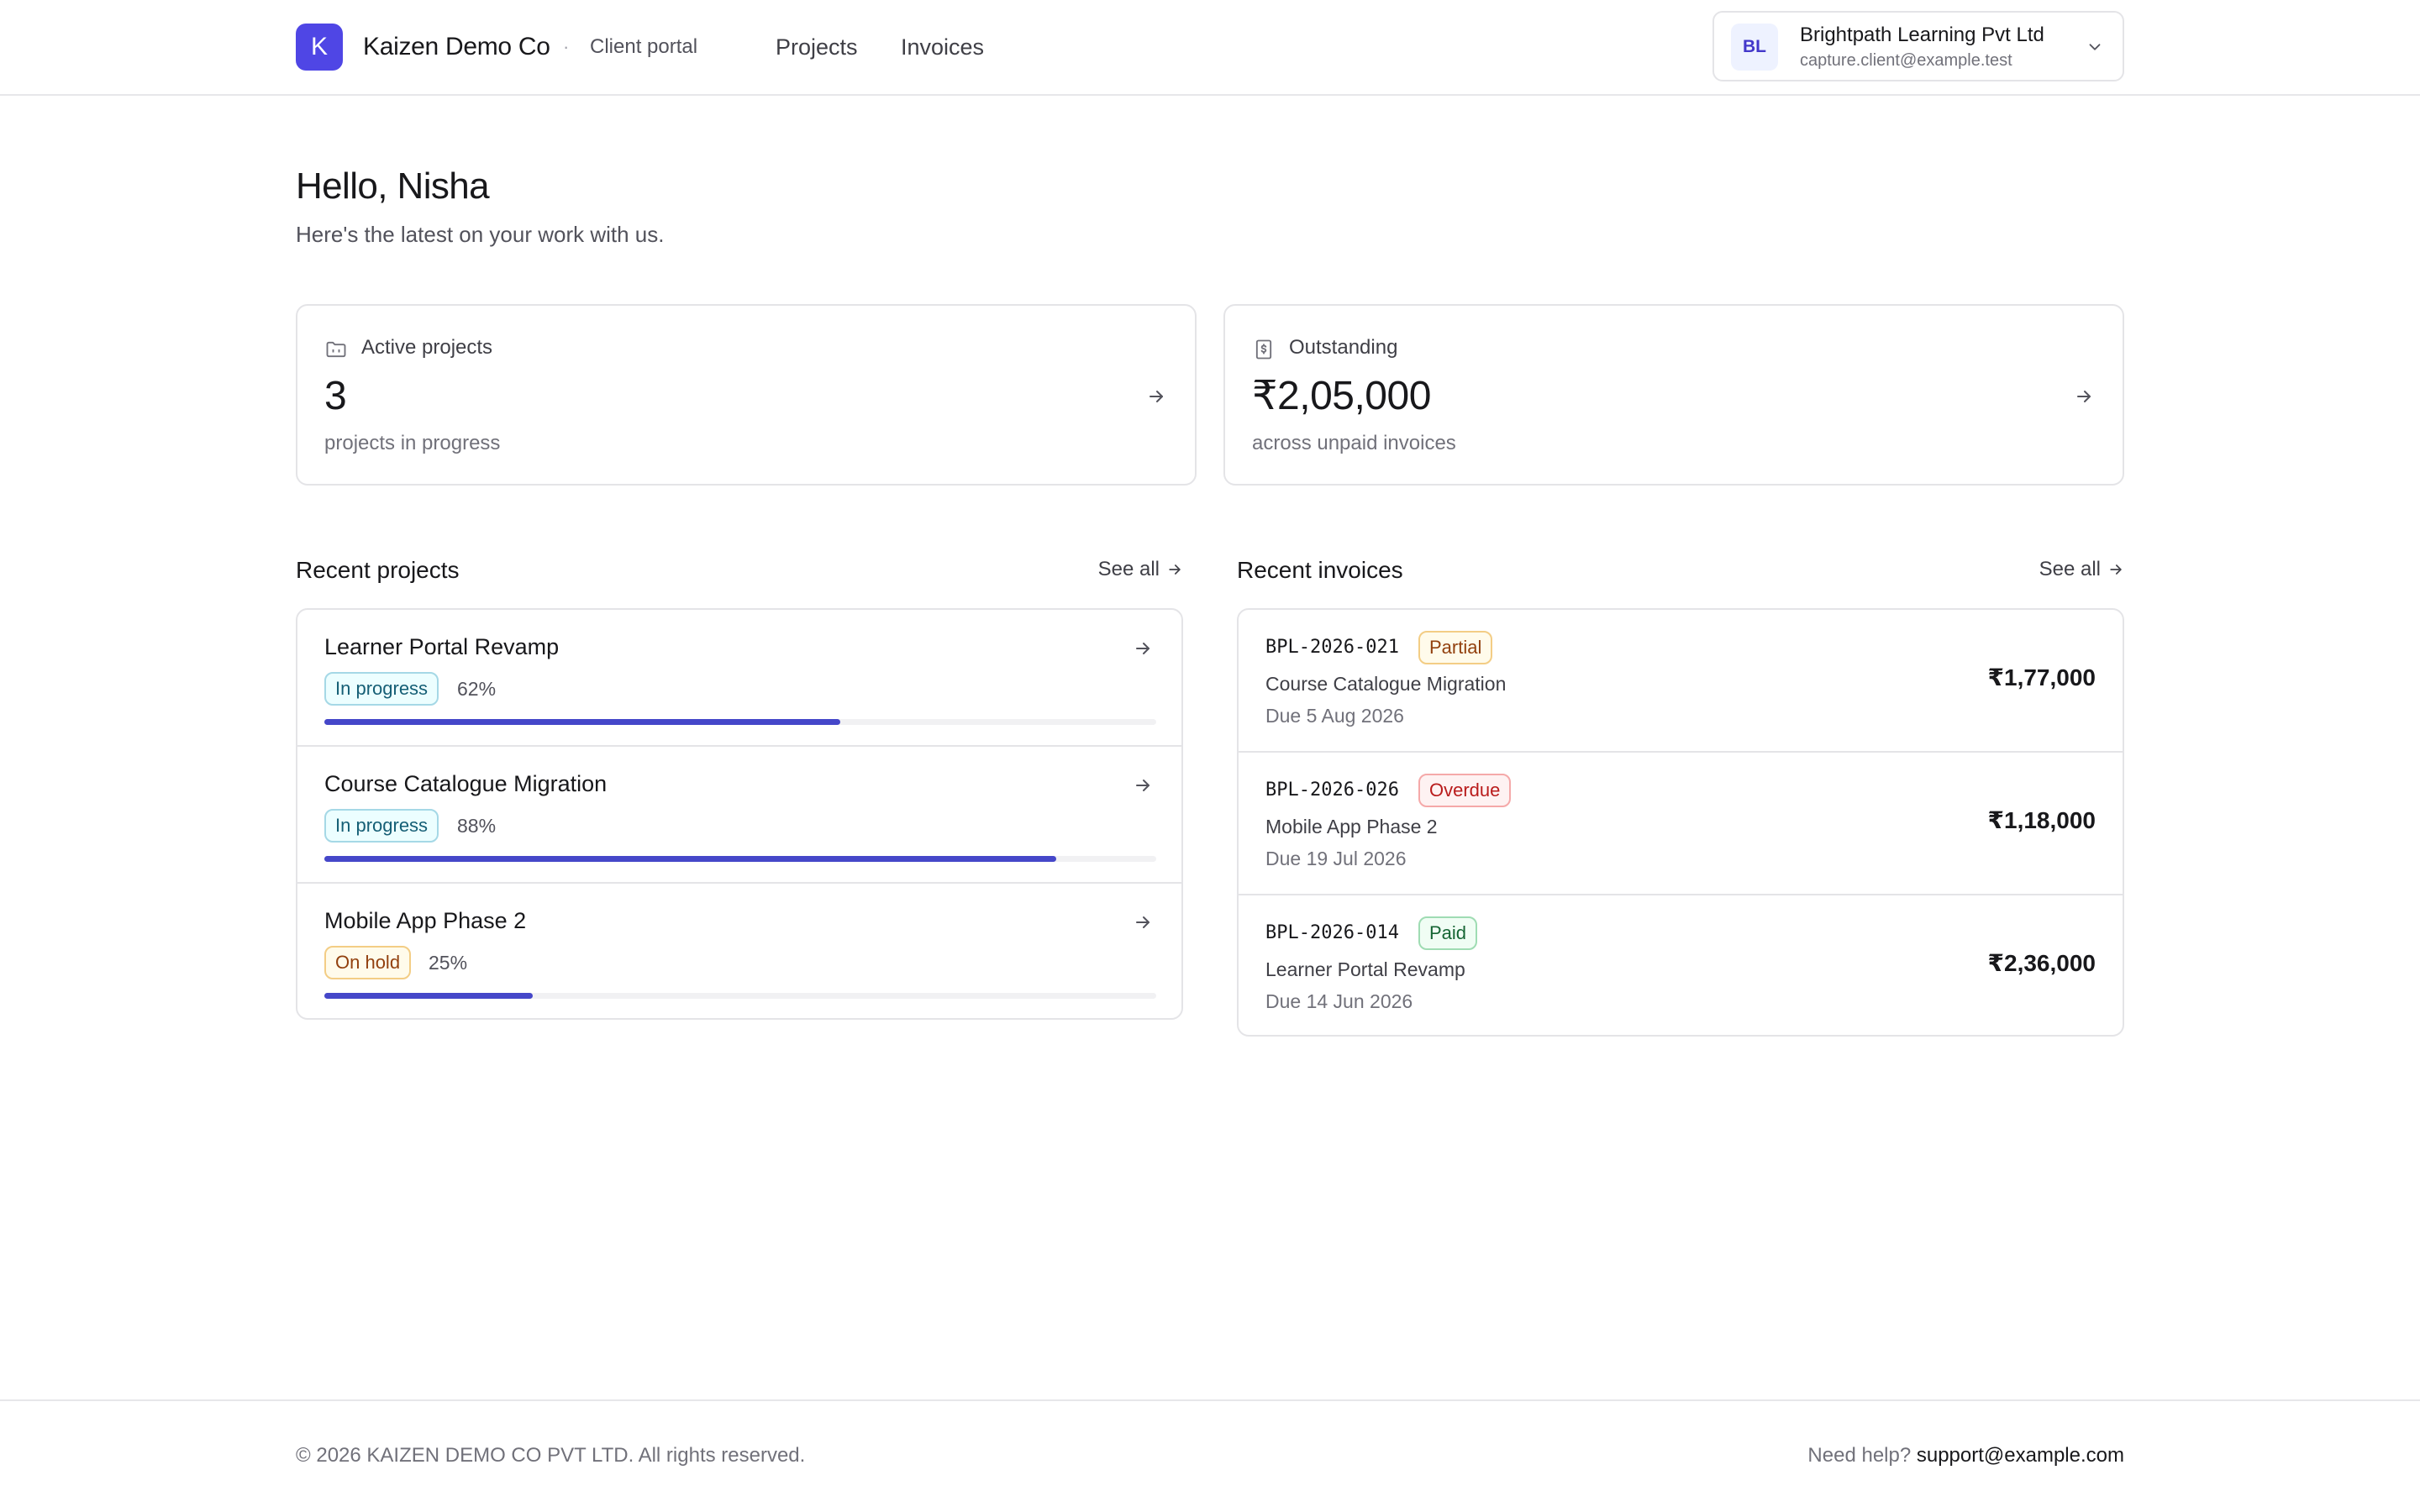 Image resolution: width=2420 pixels, height=1512 pixels. Describe the element at coordinates (1332, 790) in the screenshot. I see `invoice-number: BPL-2026-026` at that location.